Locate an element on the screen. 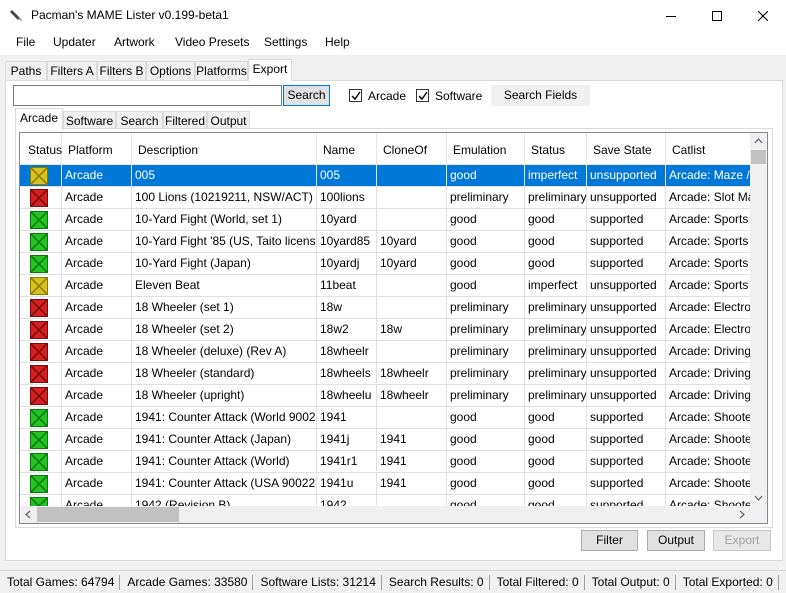 This screenshot has width=786, height=593. description-cell: 1941: Counter Attack (USA 900227) is located at coordinates (224, 484).